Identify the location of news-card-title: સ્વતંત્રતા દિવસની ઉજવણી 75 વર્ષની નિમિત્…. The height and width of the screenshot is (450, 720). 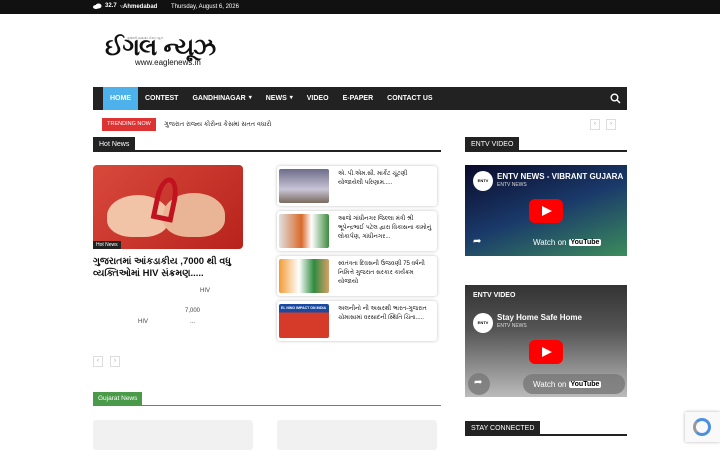
(381, 273).